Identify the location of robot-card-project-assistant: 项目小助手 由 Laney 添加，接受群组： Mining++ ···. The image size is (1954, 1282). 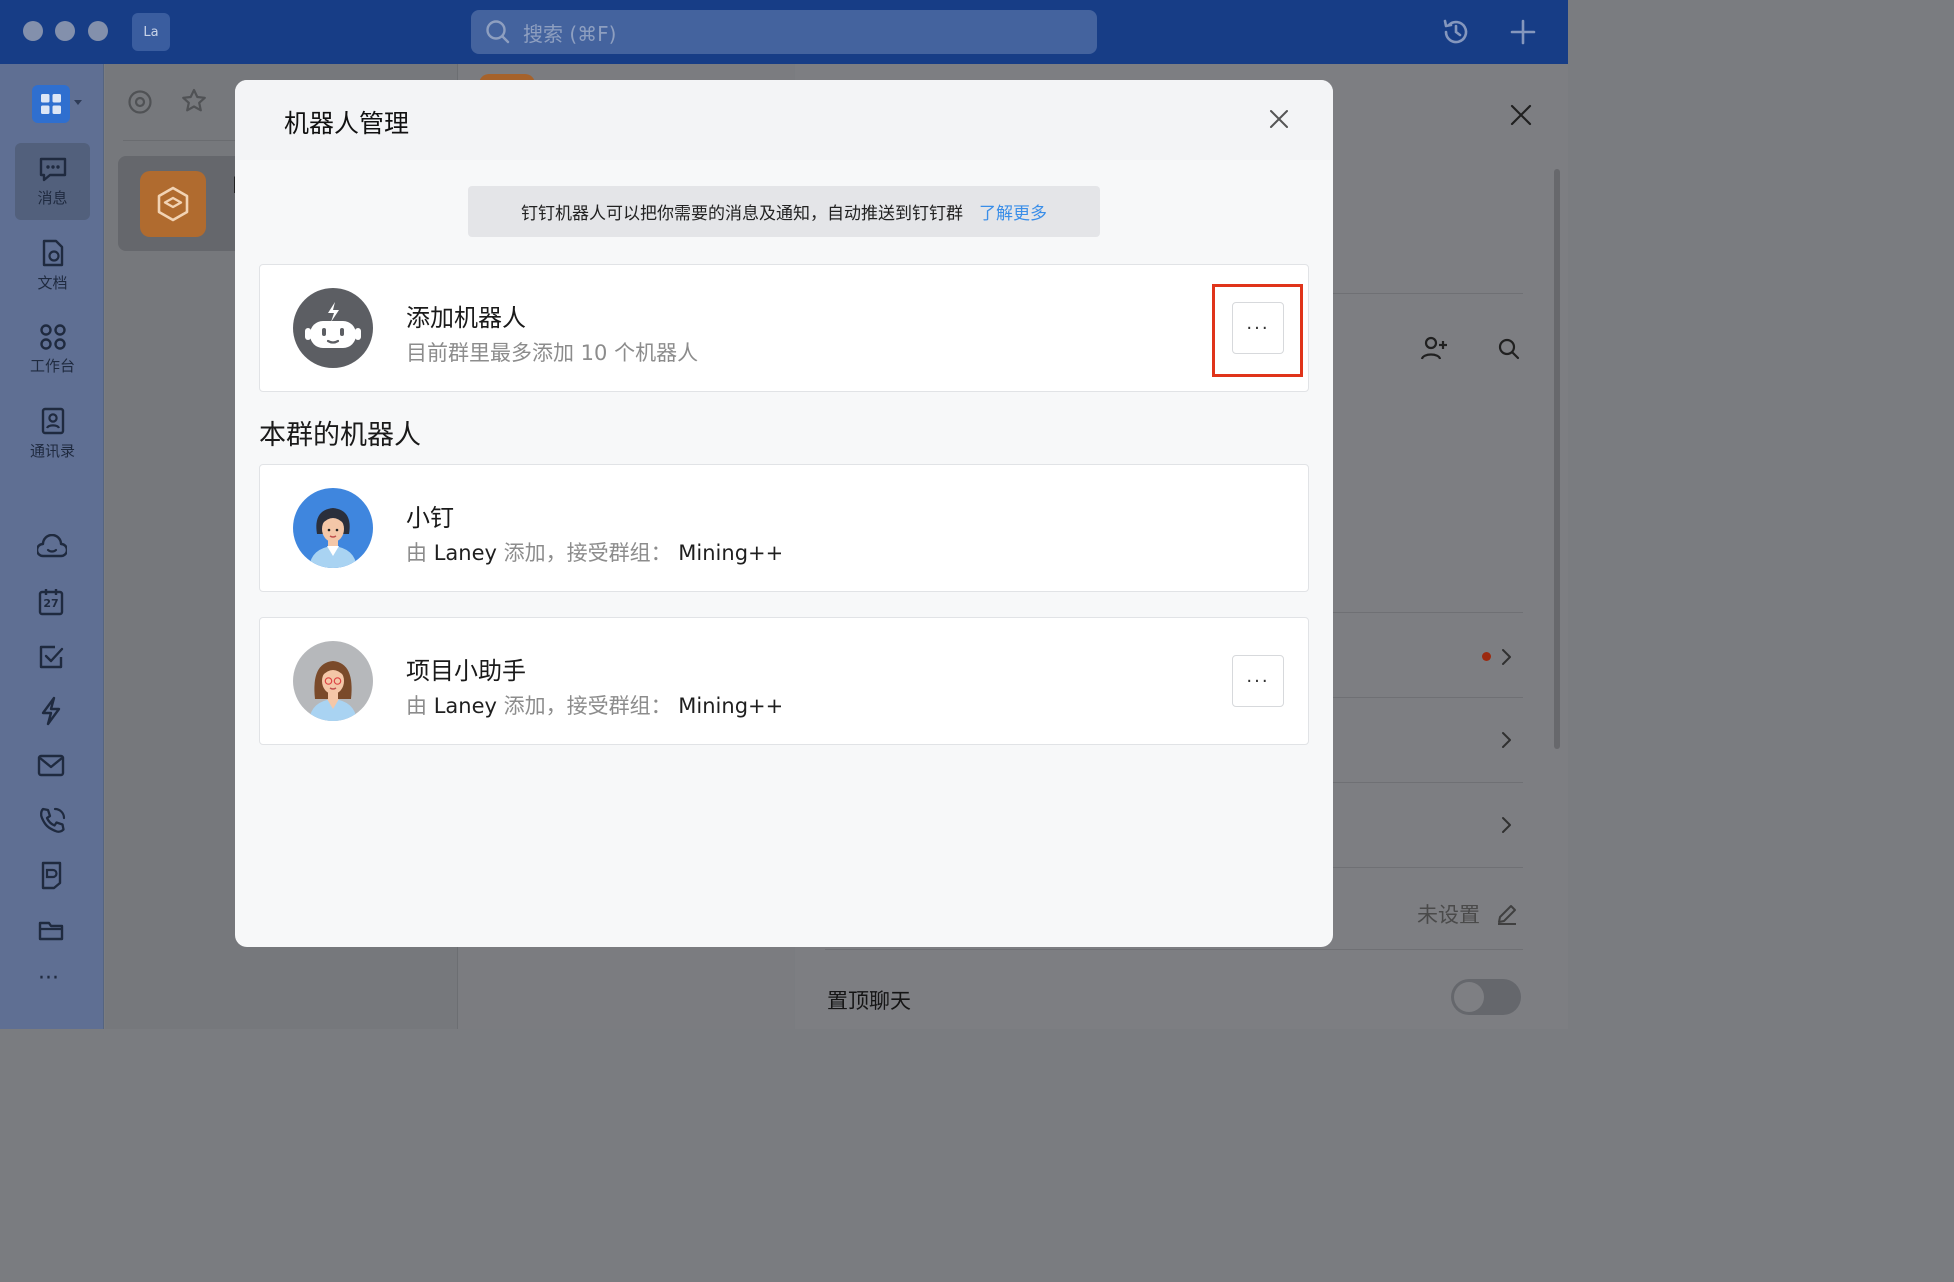
(784, 681).